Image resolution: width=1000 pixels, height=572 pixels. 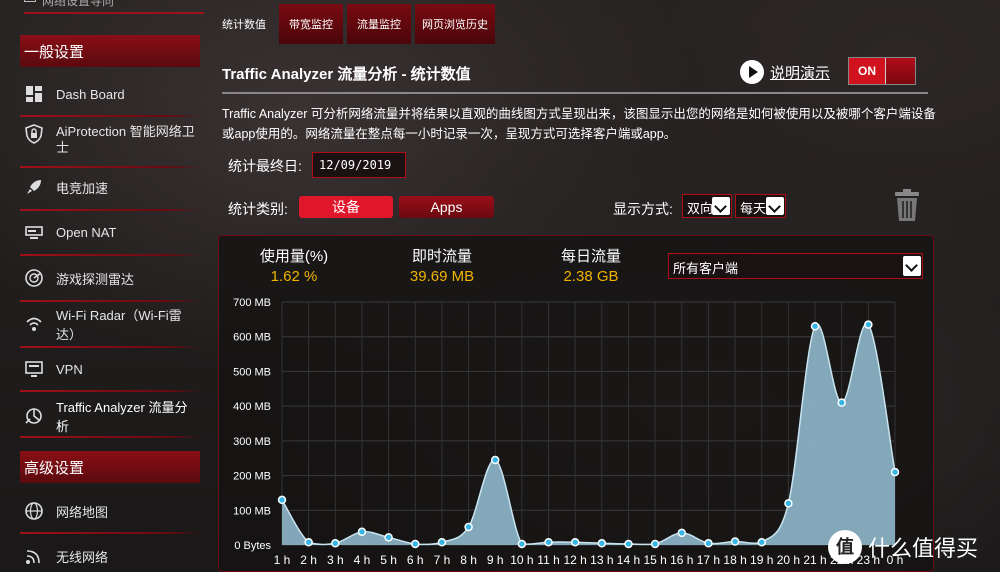 What do you see at coordinates (800, 73) in the screenshot?
I see `demo-label: 说明演示` at bounding box center [800, 73].